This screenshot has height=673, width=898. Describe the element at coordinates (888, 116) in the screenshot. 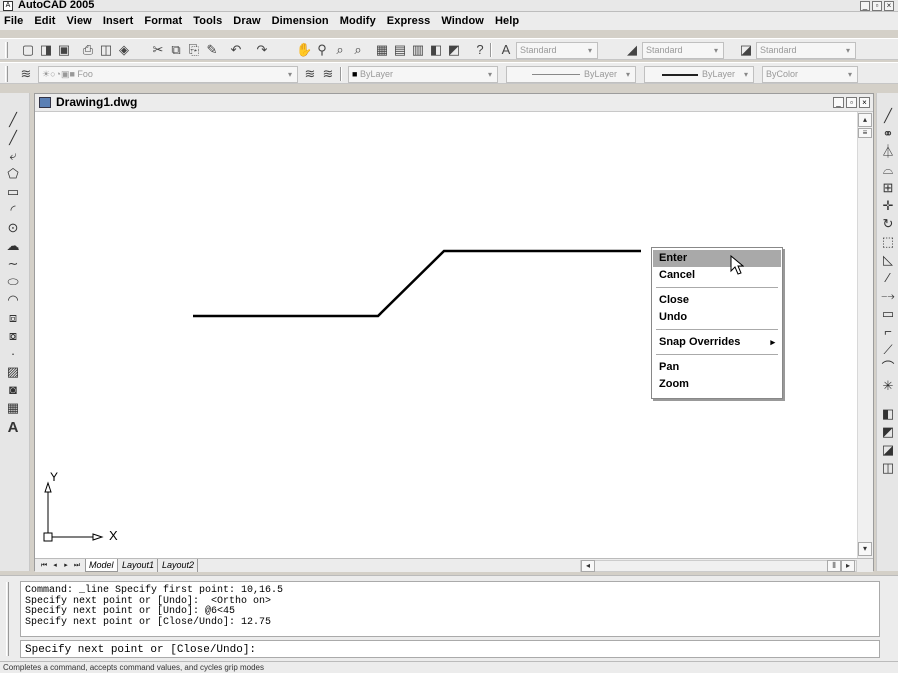

I see `erase-icon: ╱` at that location.